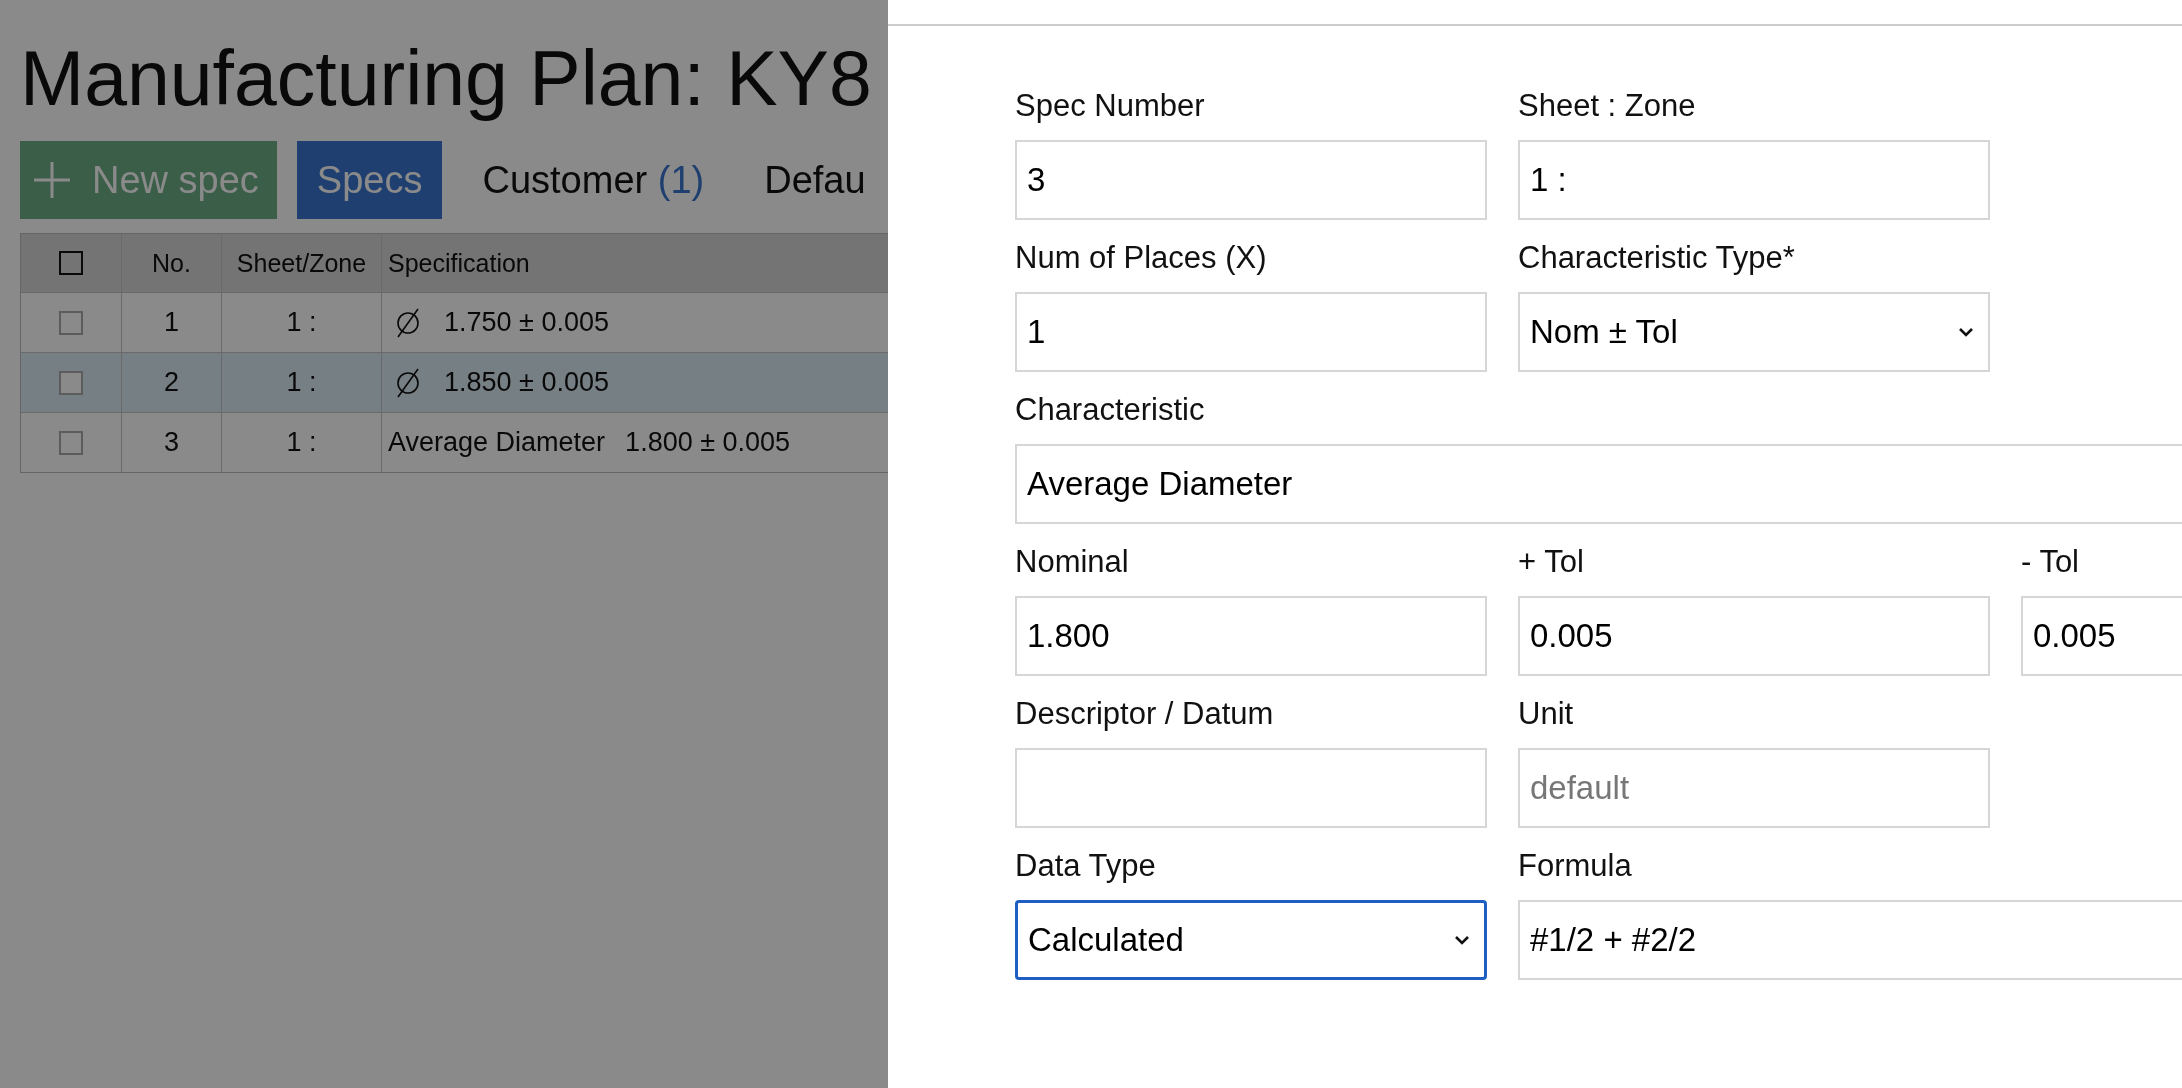 This screenshot has height=1088, width=2182. Describe the element at coordinates (1754, 180) in the screenshot. I see `input-field: 1 :` at that location.